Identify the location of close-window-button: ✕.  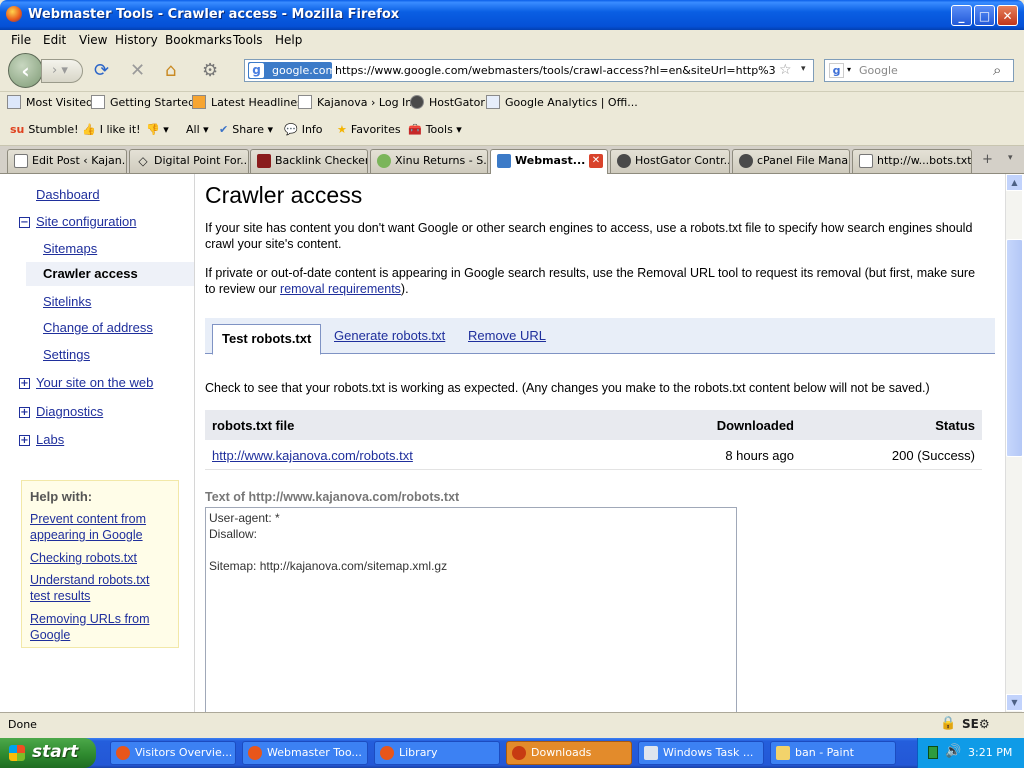
(1007, 15).